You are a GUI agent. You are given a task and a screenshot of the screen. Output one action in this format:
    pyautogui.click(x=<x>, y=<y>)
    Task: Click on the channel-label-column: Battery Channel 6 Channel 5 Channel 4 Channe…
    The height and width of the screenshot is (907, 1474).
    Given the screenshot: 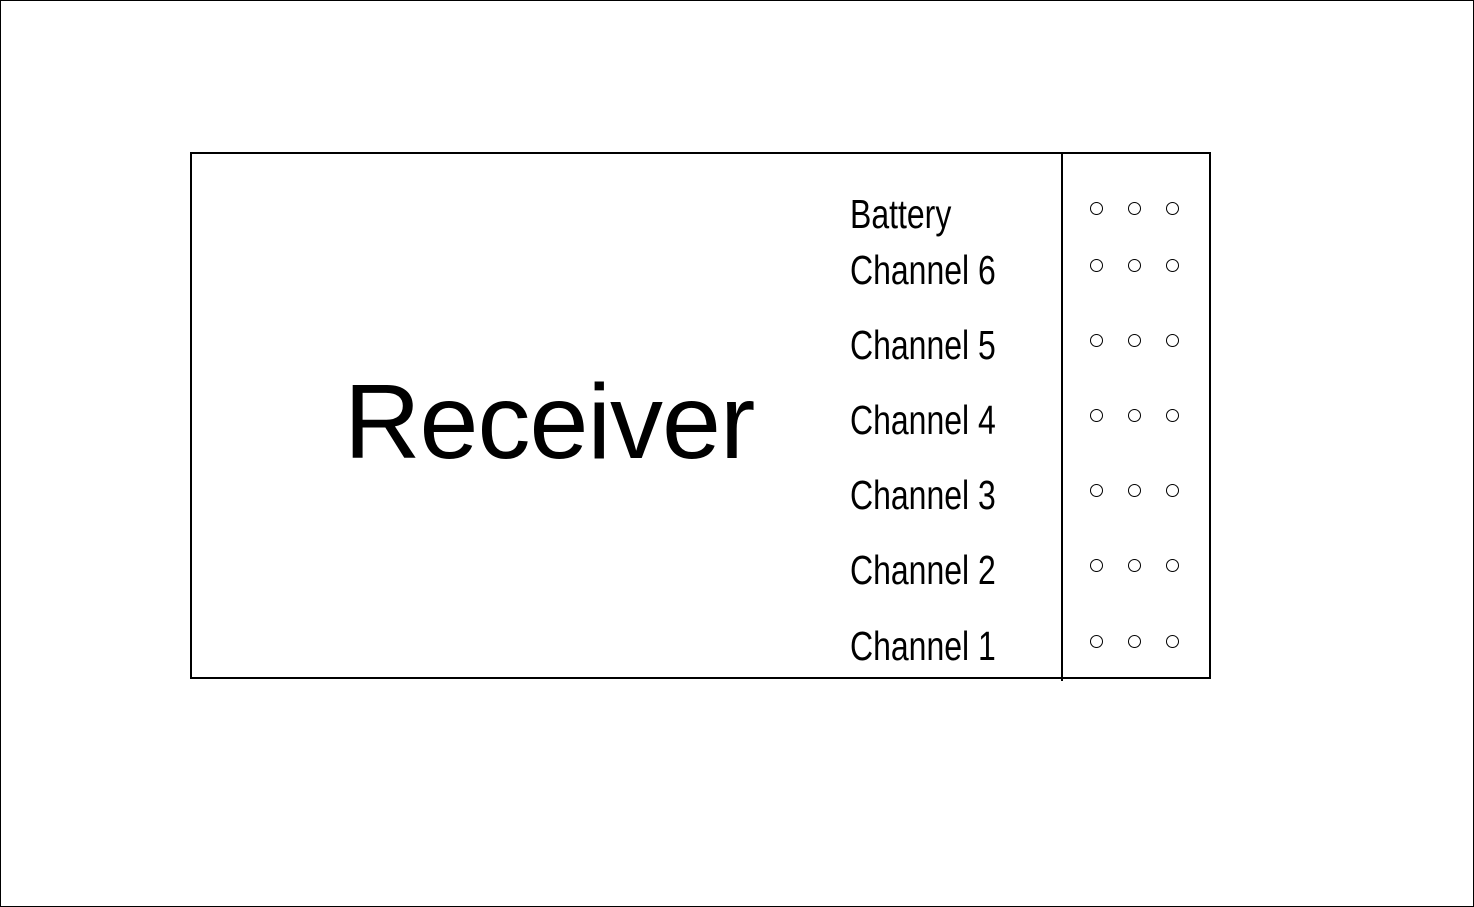 What is the action you would take?
    pyautogui.click(x=950, y=415)
    